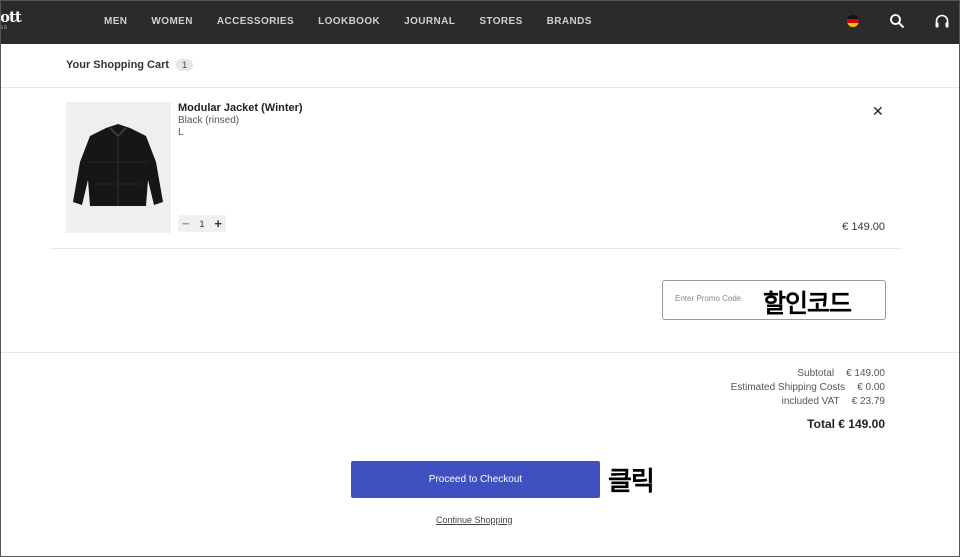 The width and height of the screenshot is (960, 557). Describe the element at coordinates (865, 373) in the screenshot. I see `subtotal-value: € 149.00` at that location.